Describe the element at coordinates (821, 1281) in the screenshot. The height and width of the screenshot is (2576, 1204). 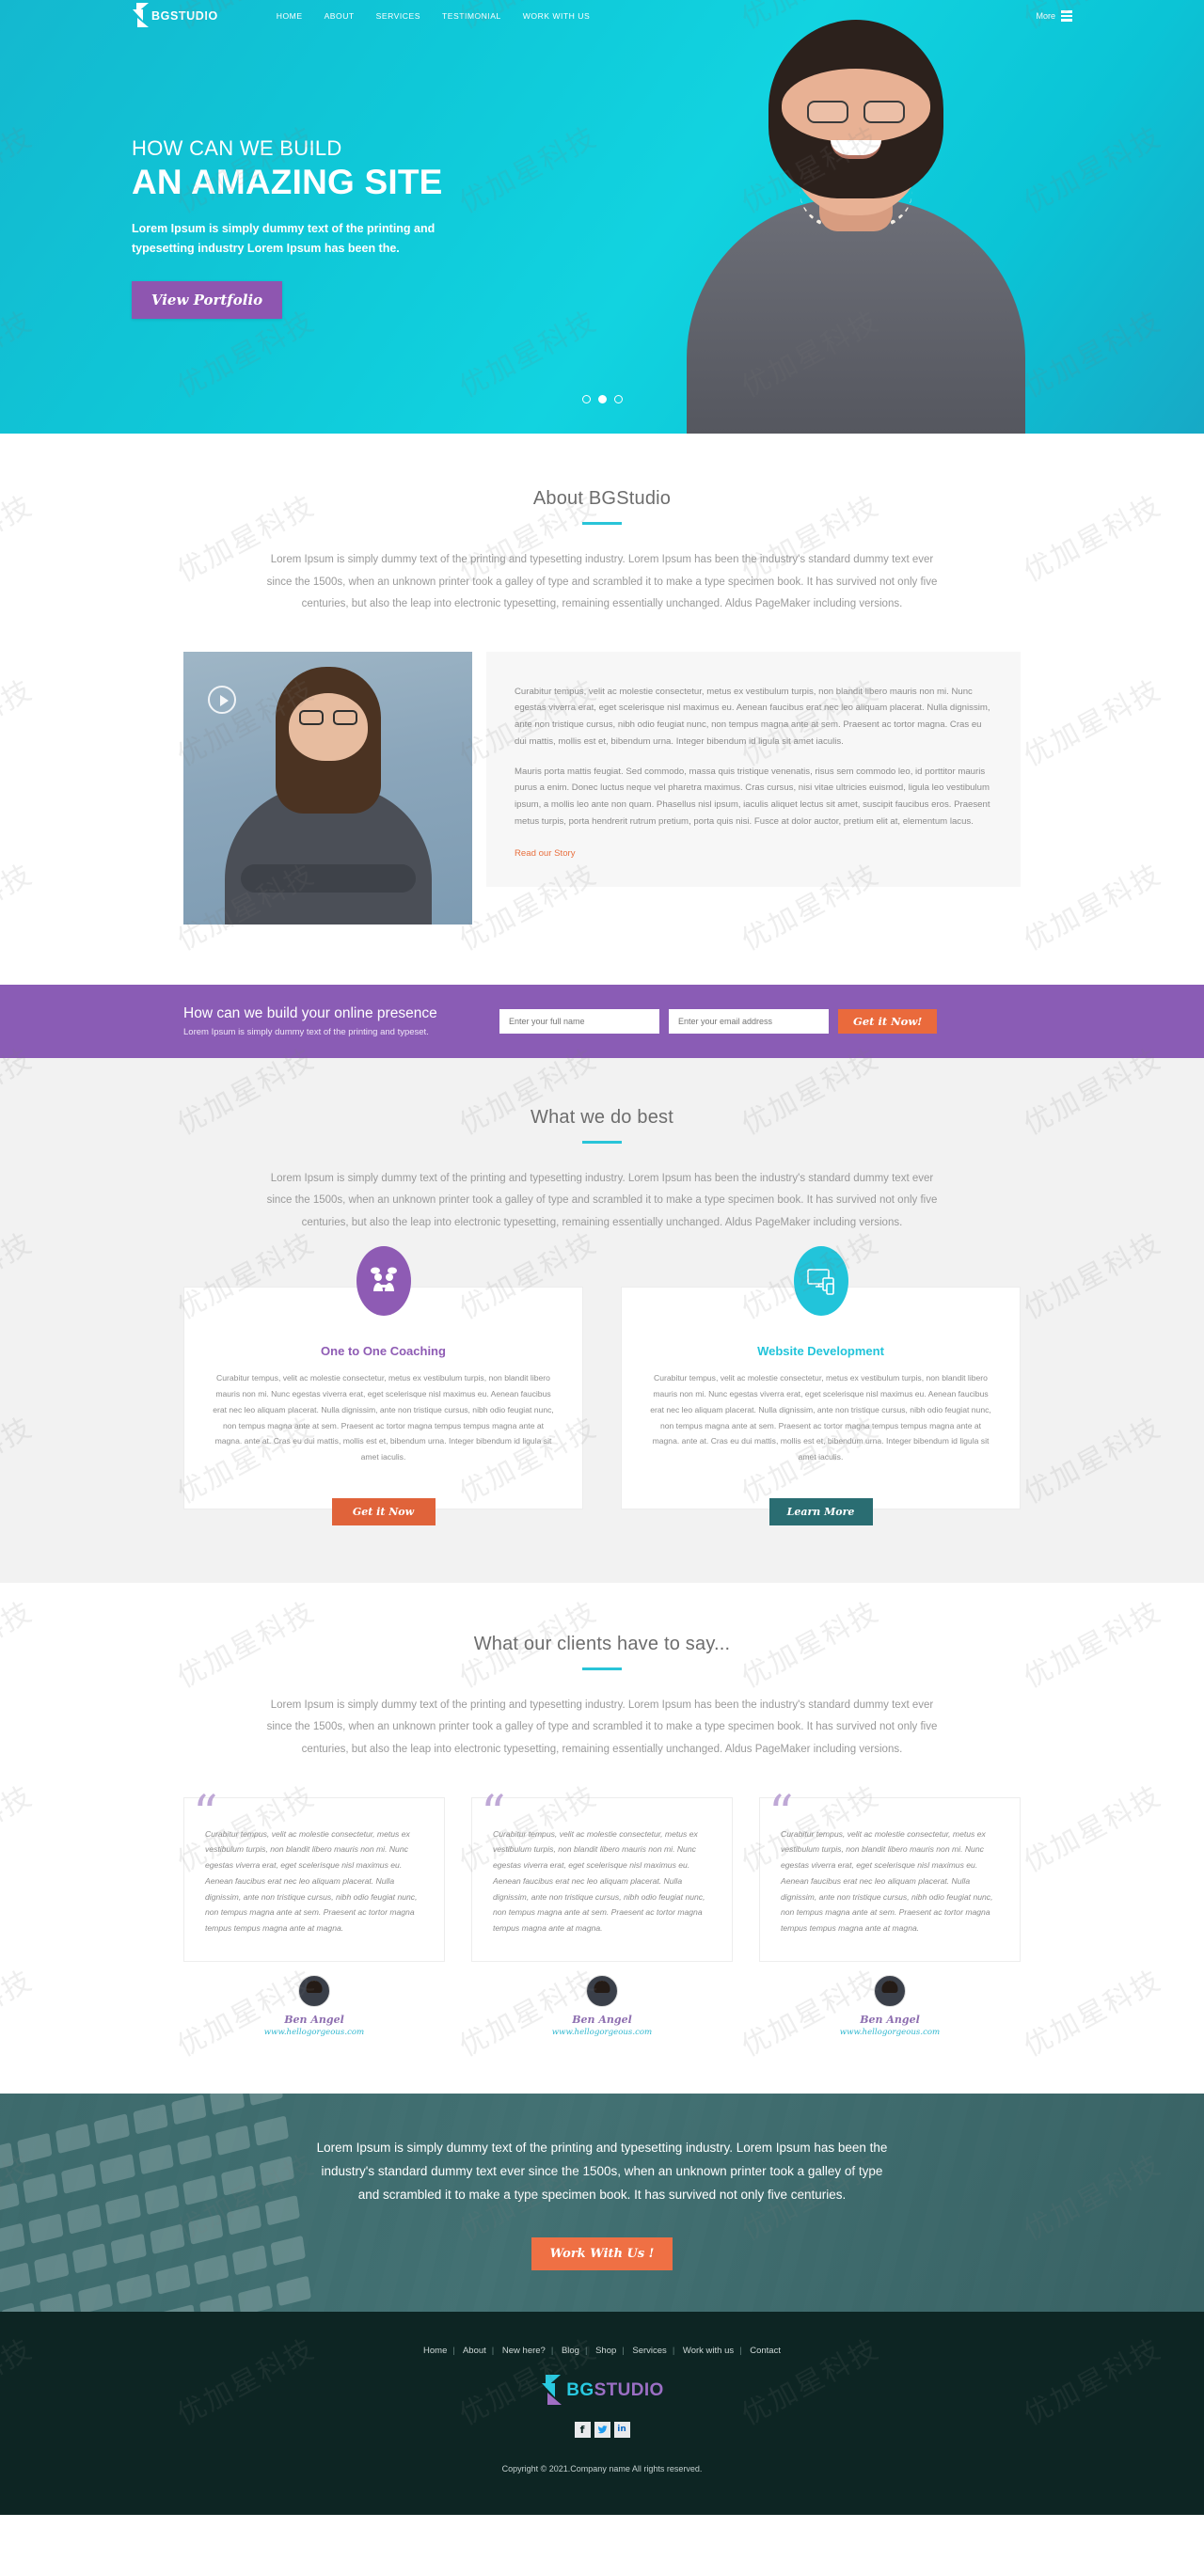
I see `responsive-devices-icon` at that location.